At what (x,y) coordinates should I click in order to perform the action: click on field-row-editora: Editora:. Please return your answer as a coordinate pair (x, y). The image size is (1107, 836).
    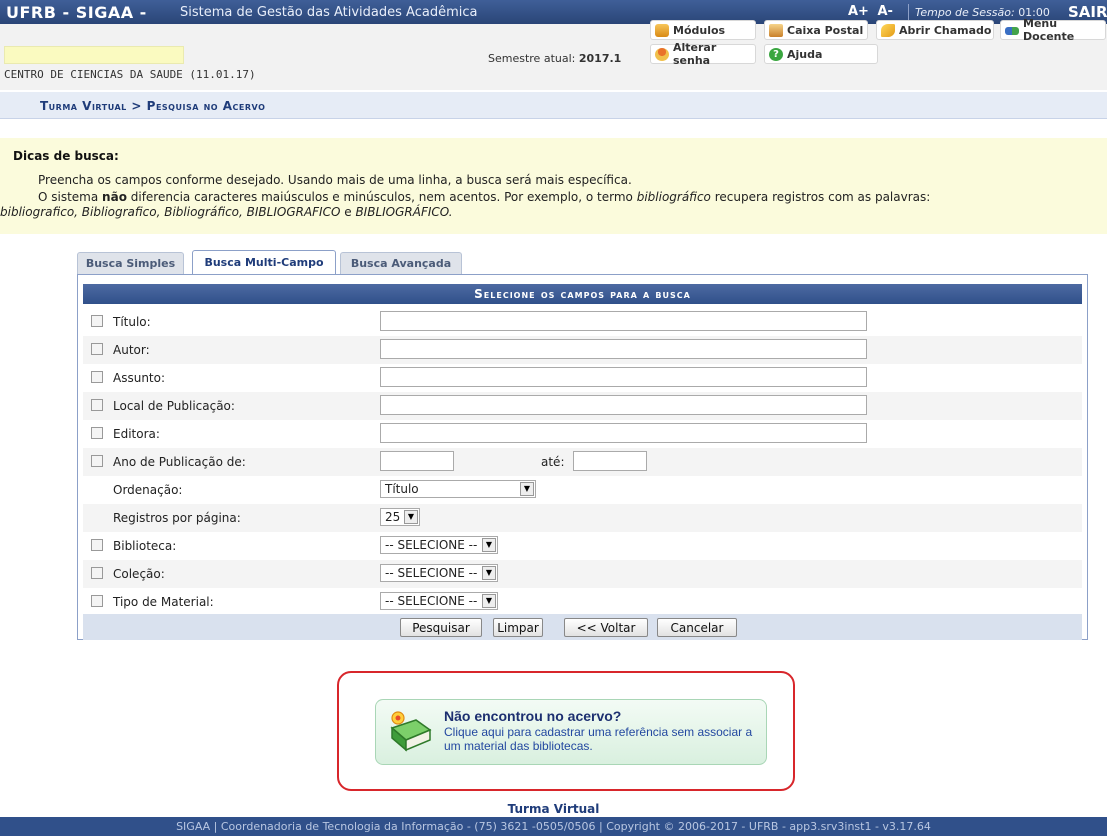
    Looking at the image, I should click on (582, 434).